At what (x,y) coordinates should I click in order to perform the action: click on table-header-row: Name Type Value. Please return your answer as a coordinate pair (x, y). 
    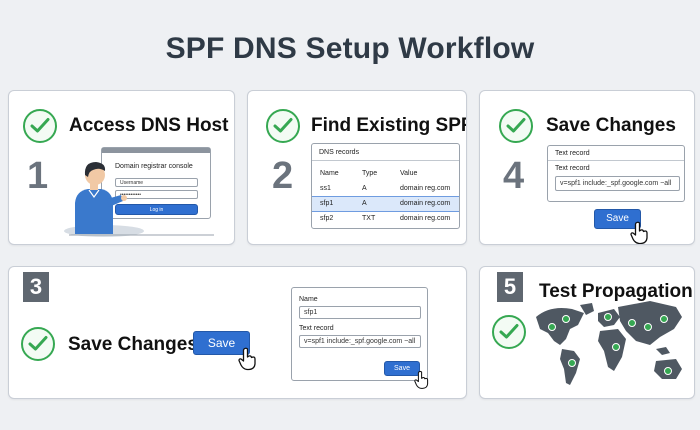
    Looking at the image, I should click on (385, 173).